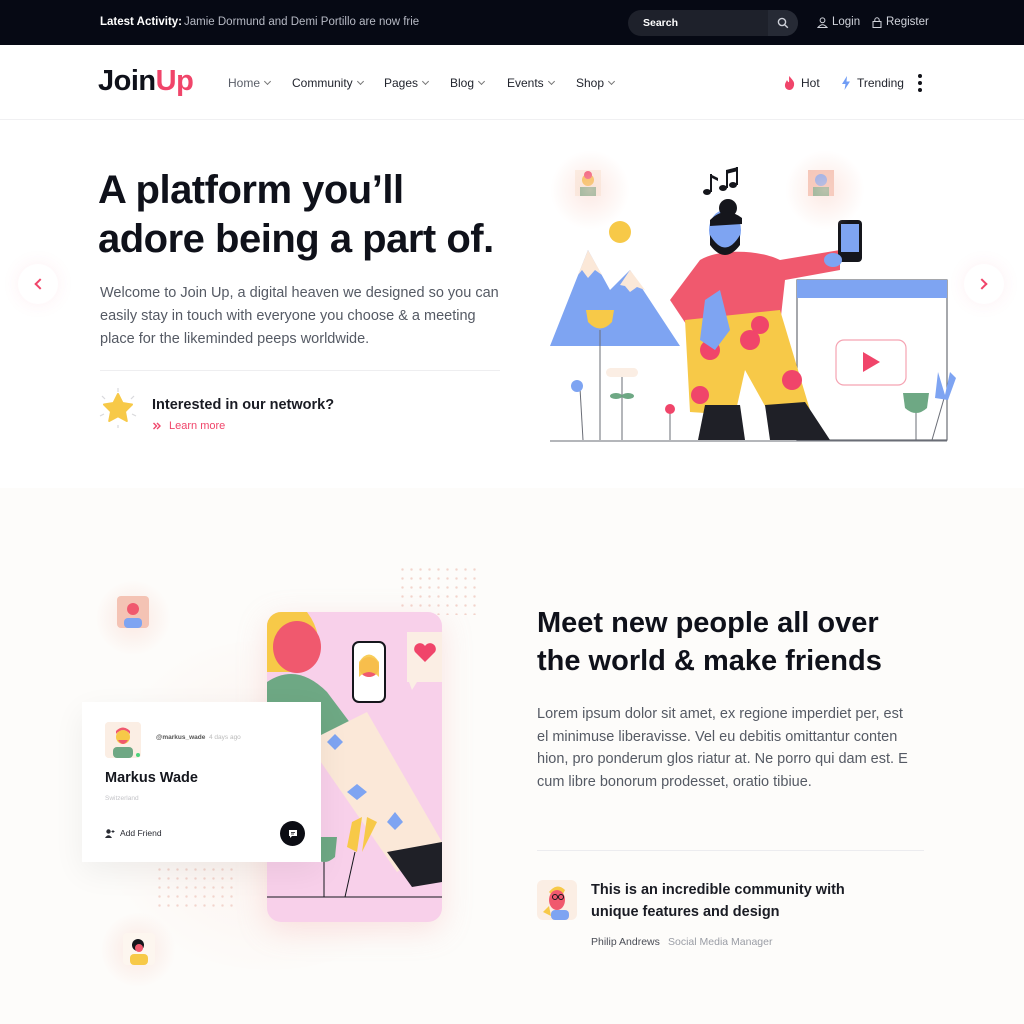 The image size is (1024, 1024). I want to click on nav-item-events: Events, so click(531, 83).